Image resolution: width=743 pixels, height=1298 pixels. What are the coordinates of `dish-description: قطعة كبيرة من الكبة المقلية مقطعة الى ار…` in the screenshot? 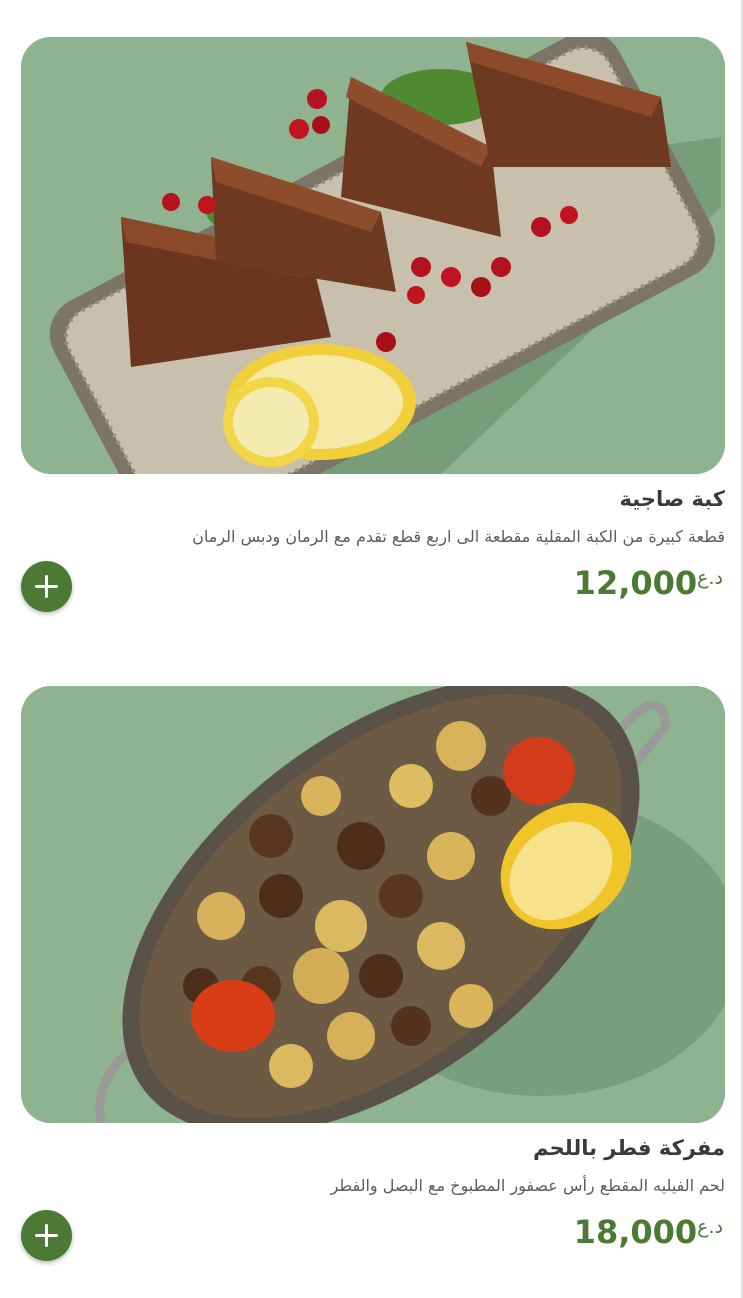 It's located at (458, 536).